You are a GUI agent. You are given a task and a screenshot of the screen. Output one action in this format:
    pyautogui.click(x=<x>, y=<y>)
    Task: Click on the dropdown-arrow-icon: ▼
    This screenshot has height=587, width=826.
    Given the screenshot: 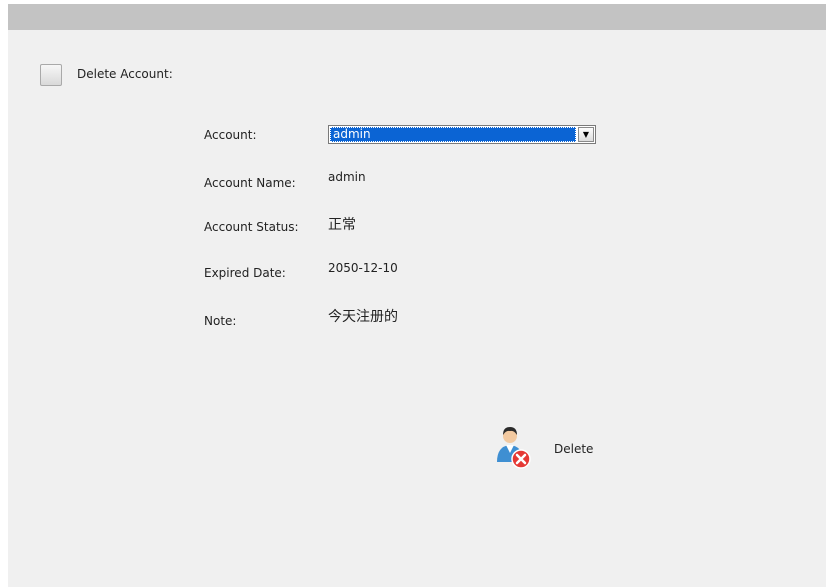 What is the action you would take?
    pyautogui.click(x=586, y=134)
    